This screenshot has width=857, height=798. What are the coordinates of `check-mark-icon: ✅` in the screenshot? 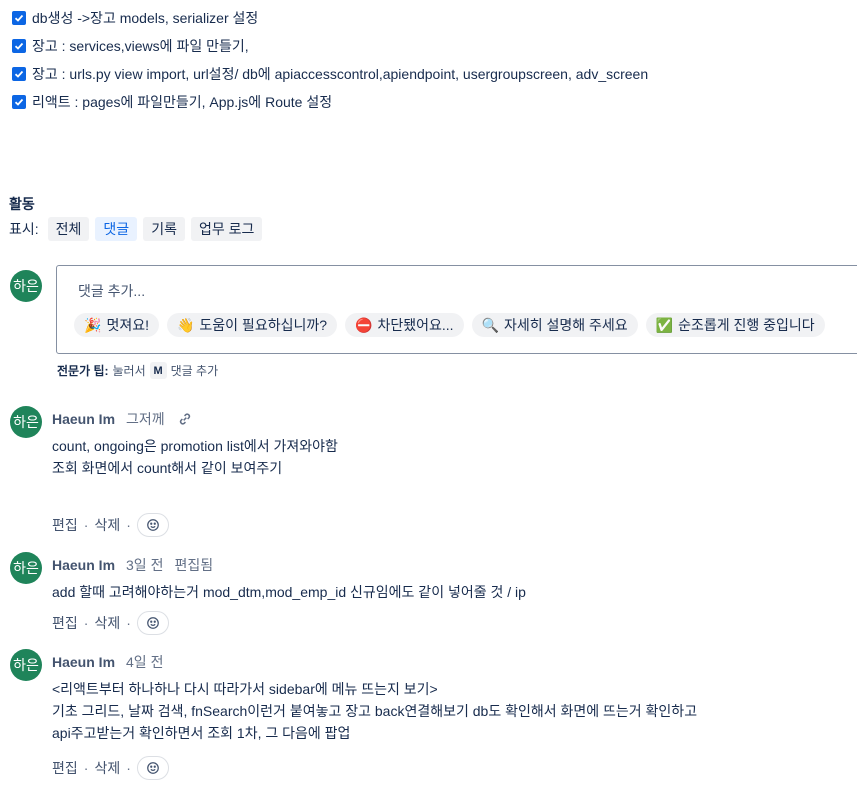 It's located at (664, 324).